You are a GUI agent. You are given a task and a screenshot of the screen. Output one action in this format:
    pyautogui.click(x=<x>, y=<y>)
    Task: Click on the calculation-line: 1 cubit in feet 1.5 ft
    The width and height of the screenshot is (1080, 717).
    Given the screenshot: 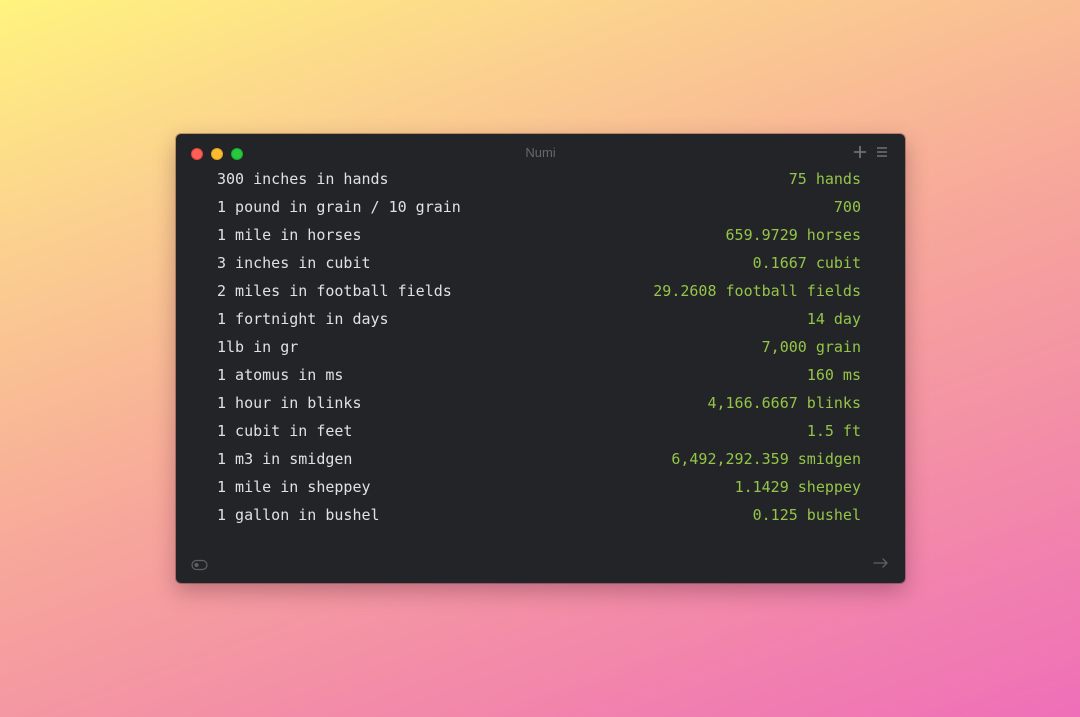 What is the action you would take?
    pyautogui.click(x=539, y=431)
    